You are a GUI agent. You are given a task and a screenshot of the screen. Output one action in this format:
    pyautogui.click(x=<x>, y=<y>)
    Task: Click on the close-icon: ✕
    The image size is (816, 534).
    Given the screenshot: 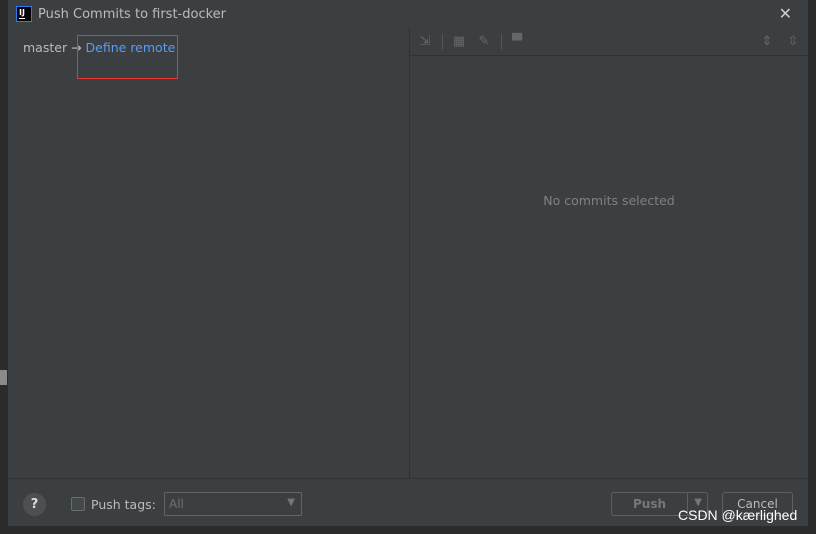 What is the action you would take?
    pyautogui.click(x=785, y=13)
    